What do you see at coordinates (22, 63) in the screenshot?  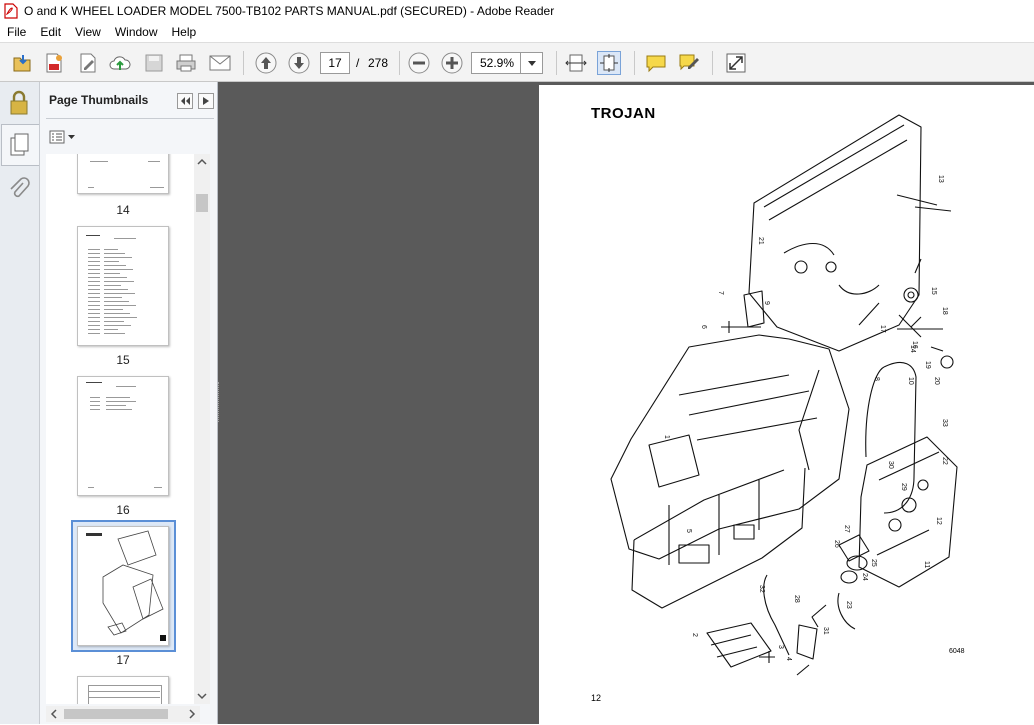 I see `open-icon` at bounding box center [22, 63].